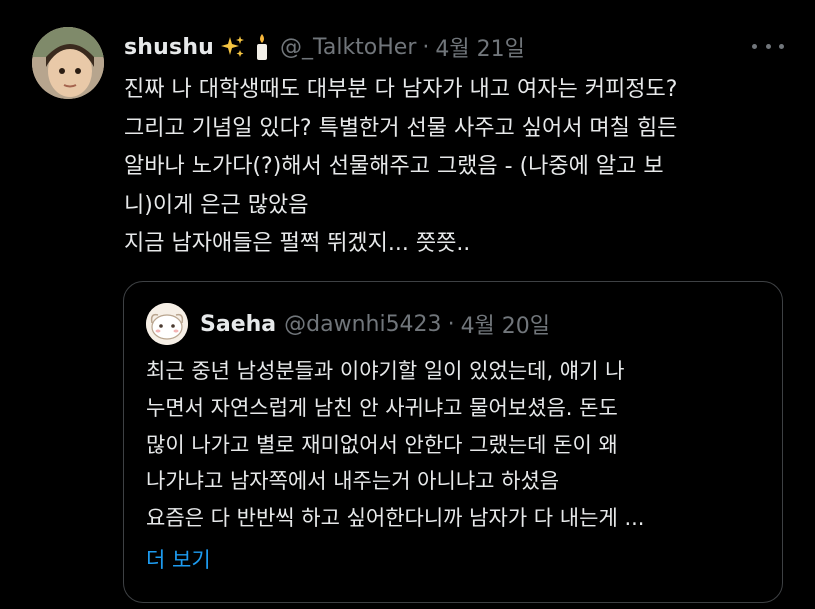  Describe the element at coordinates (382, 407) in the screenshot. I see `quoted-text-line: 누면서 자연스럽게 남친 안 사귀냐고 물어보셨음. 돈도` at that location.